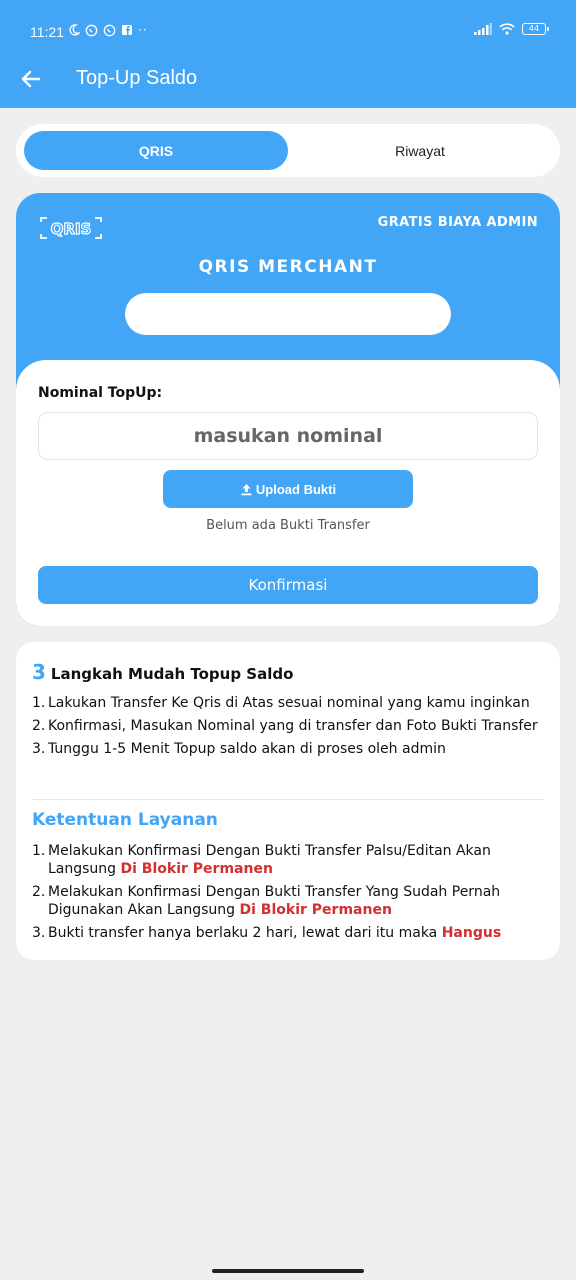 Image resolution: width=576 pixels, height=1280 pixels. What do you see at coordinates (31, 79) in the screenshot?
I see `back-arrow-icon` at bounding box center [31, 79].